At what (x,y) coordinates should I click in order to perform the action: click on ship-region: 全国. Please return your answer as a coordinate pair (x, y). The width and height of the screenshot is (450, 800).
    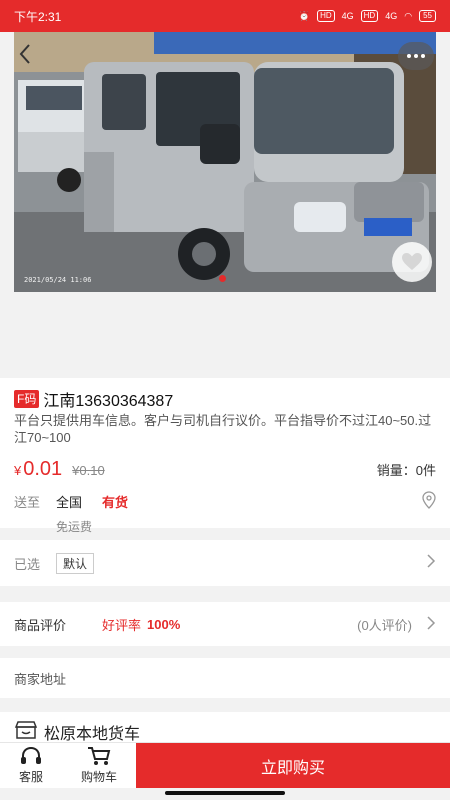
    Looking at the image, I should click on (69, 502).